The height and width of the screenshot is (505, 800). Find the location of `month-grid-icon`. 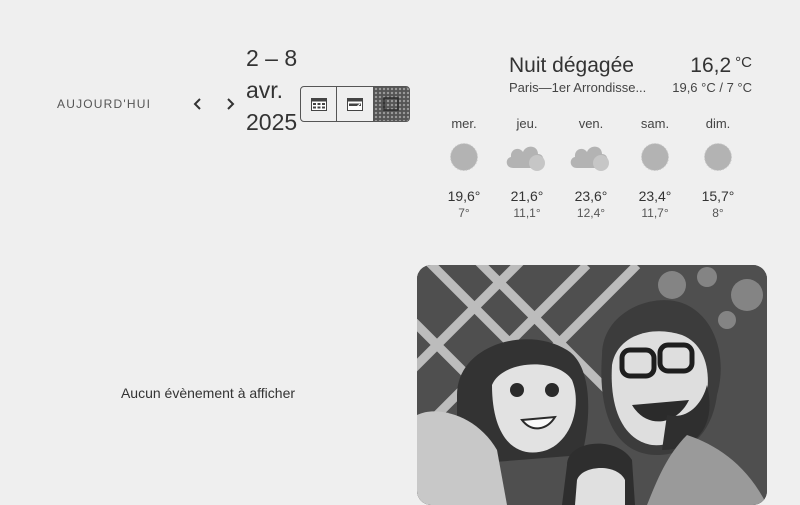

month-grid-icon is located at coordinates (318, 104).